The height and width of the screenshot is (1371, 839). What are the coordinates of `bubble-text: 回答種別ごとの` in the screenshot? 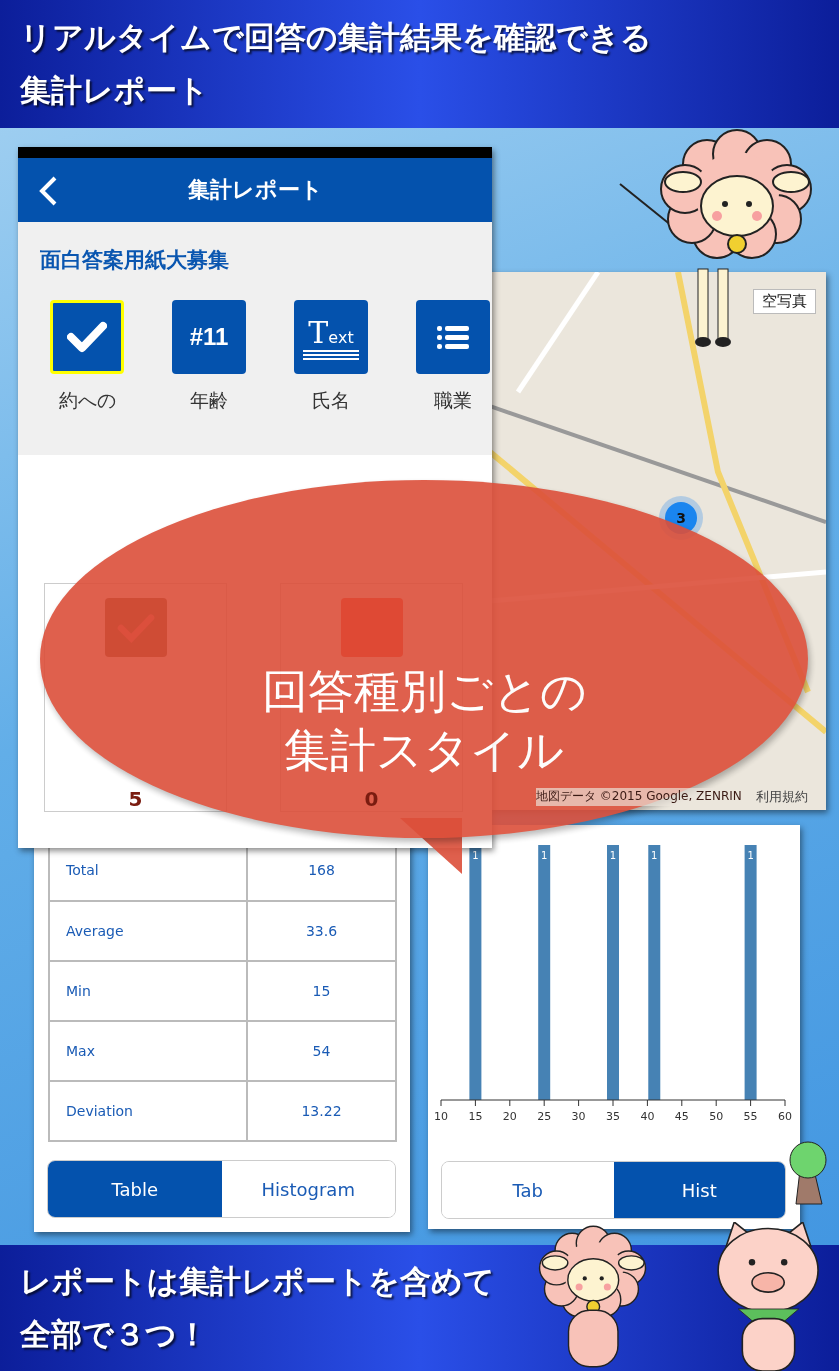 It's located at (424, 692).